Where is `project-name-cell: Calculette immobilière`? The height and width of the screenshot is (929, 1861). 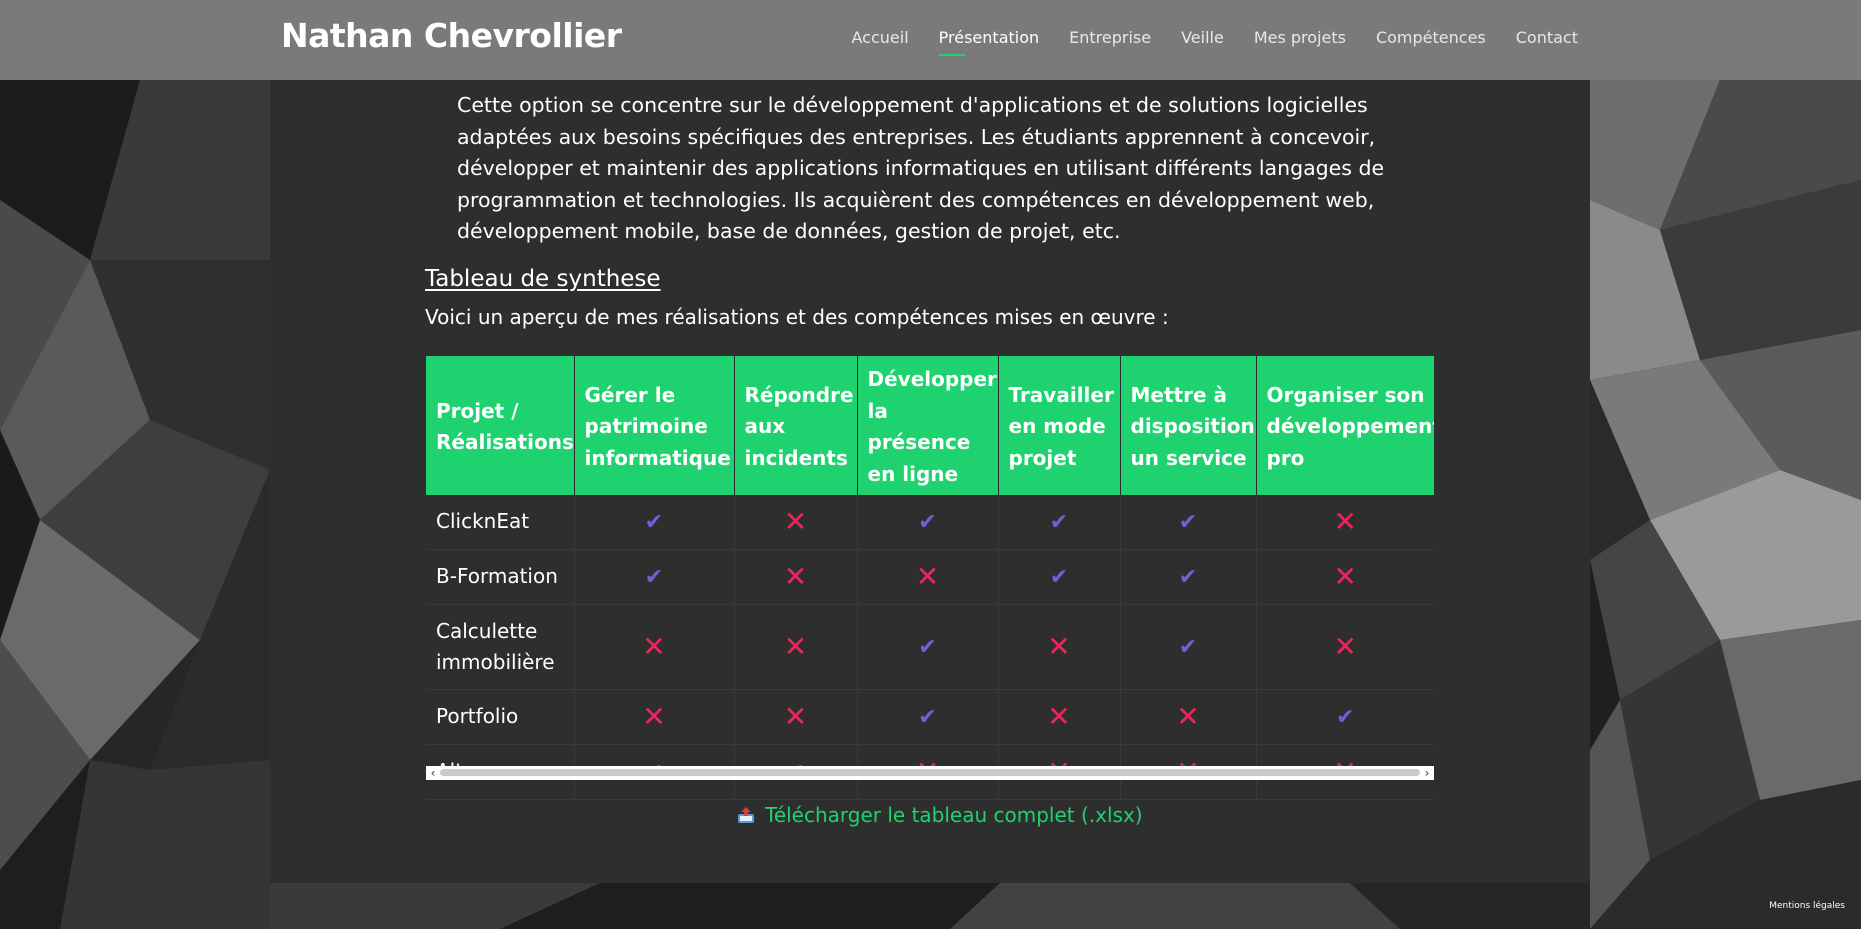 project-name-cell: Calculette immobilière is located at coordinates (500, 647).